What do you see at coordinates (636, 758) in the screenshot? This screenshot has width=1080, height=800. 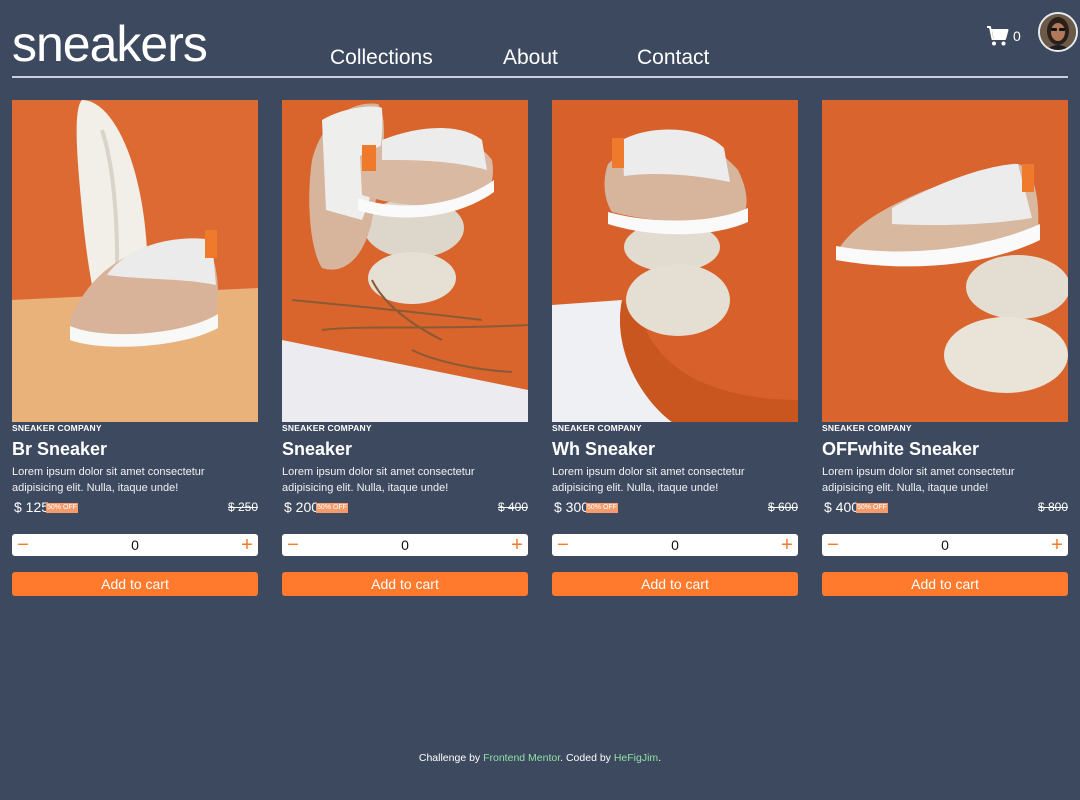 I see `author-link: HeFigJim` at bounding box center [636, 758].